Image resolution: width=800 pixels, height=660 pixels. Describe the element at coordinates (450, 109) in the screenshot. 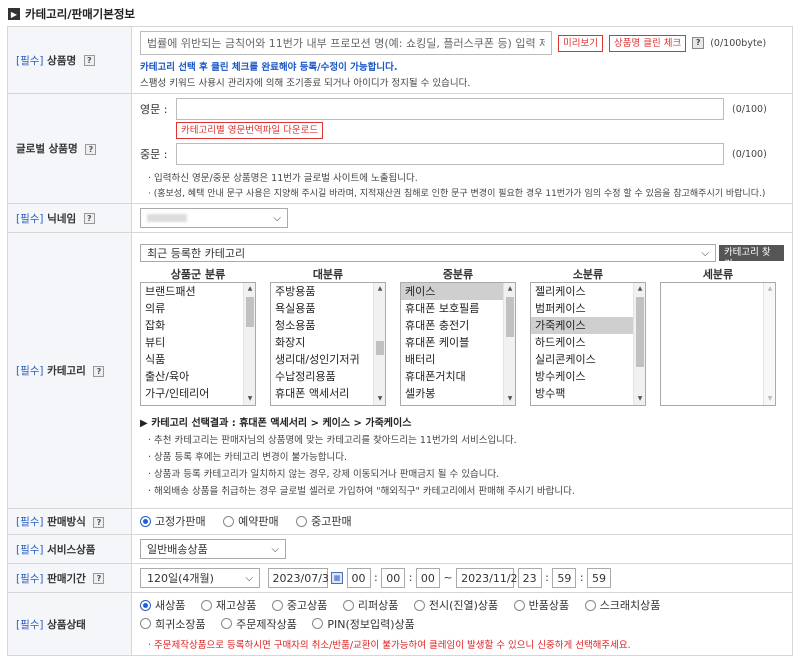

I see `english-name-input` at that location.